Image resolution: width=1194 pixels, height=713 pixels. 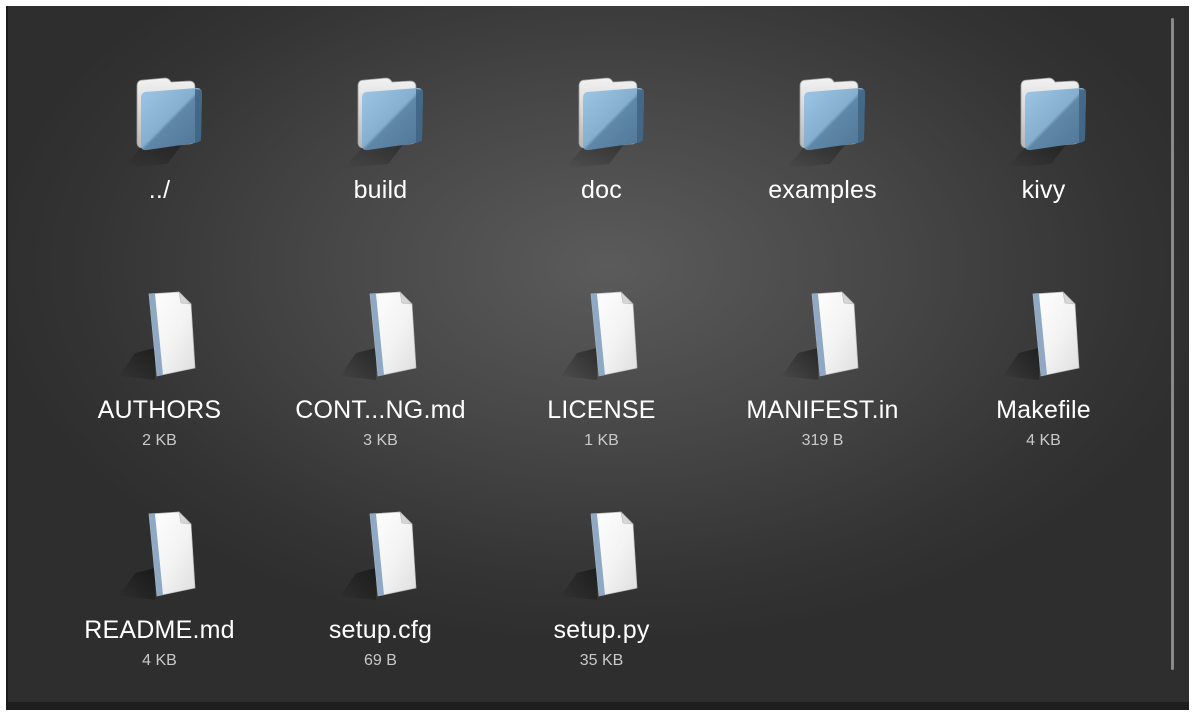 What do you see at coordinates (159, 440) in the screenshot?
I see `entry-size: 2 KB` at bounding box center [159, 440].